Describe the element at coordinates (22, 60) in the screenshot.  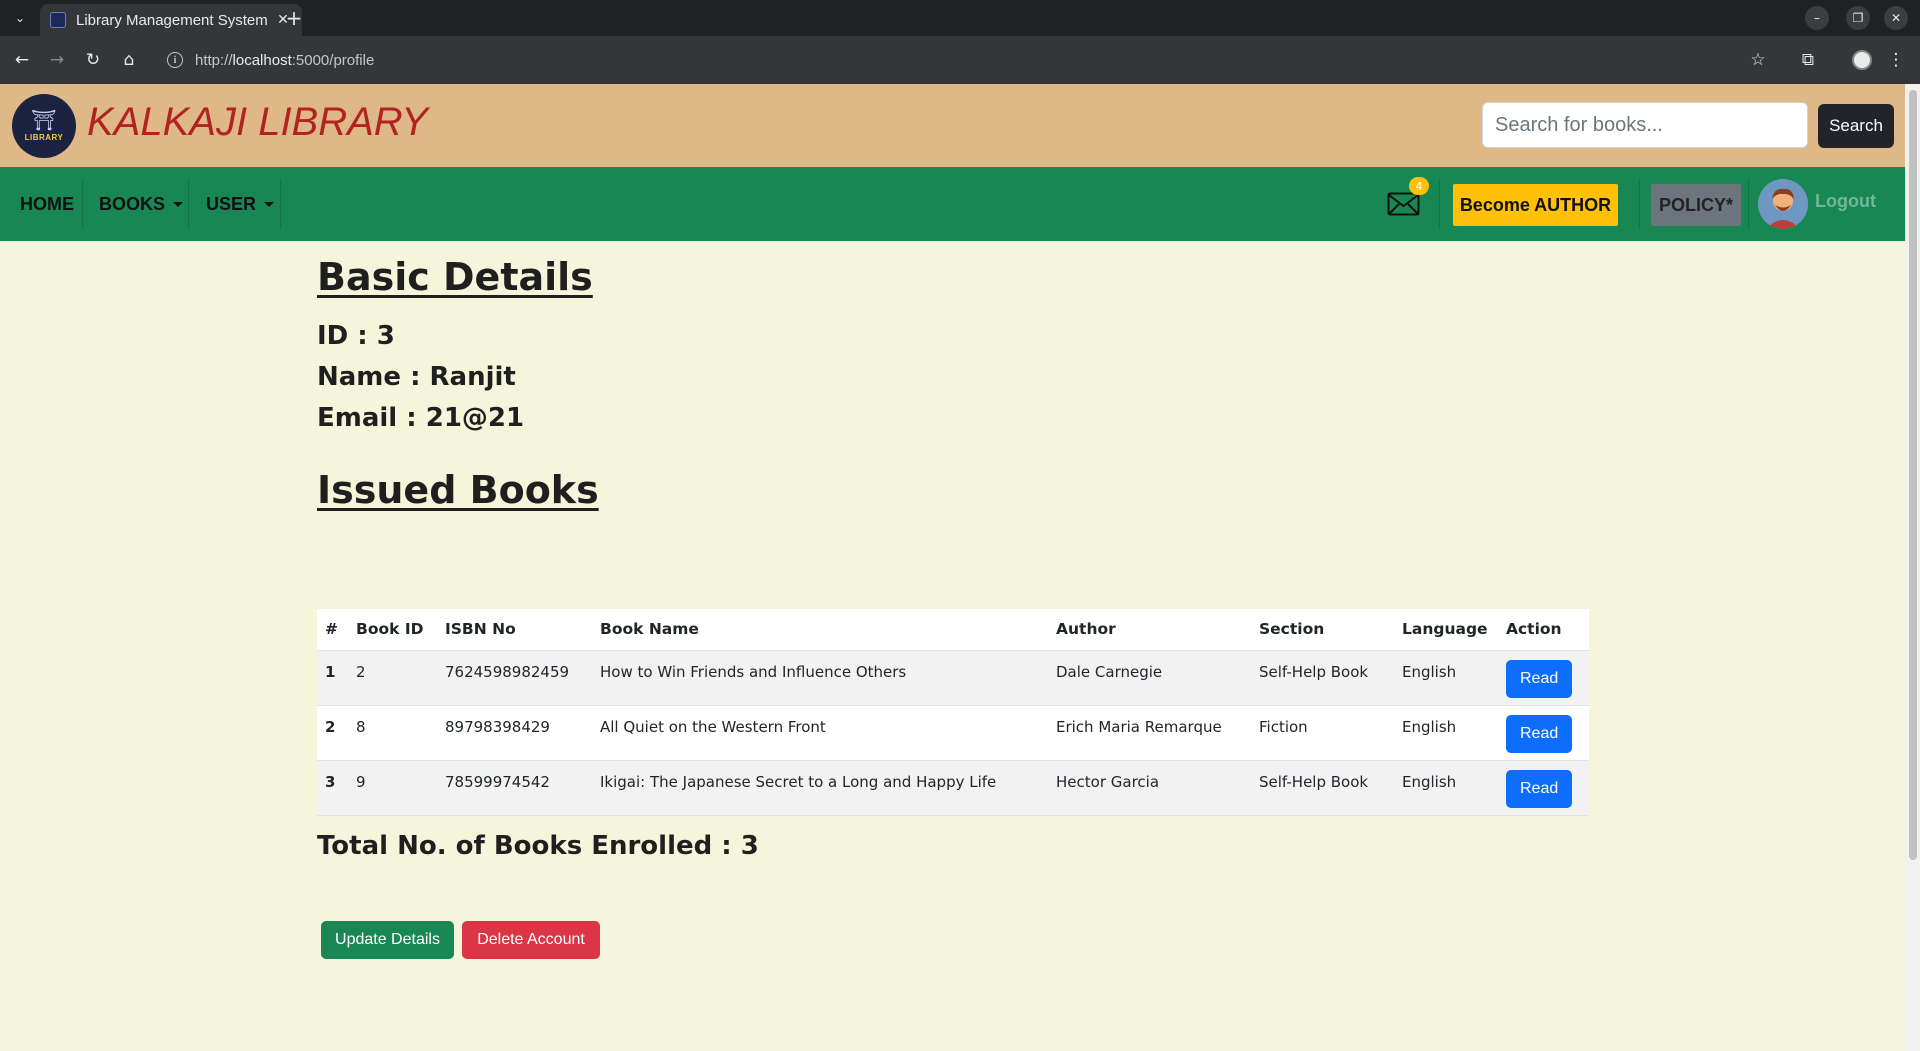
I see `back-icon: ←` at that location.